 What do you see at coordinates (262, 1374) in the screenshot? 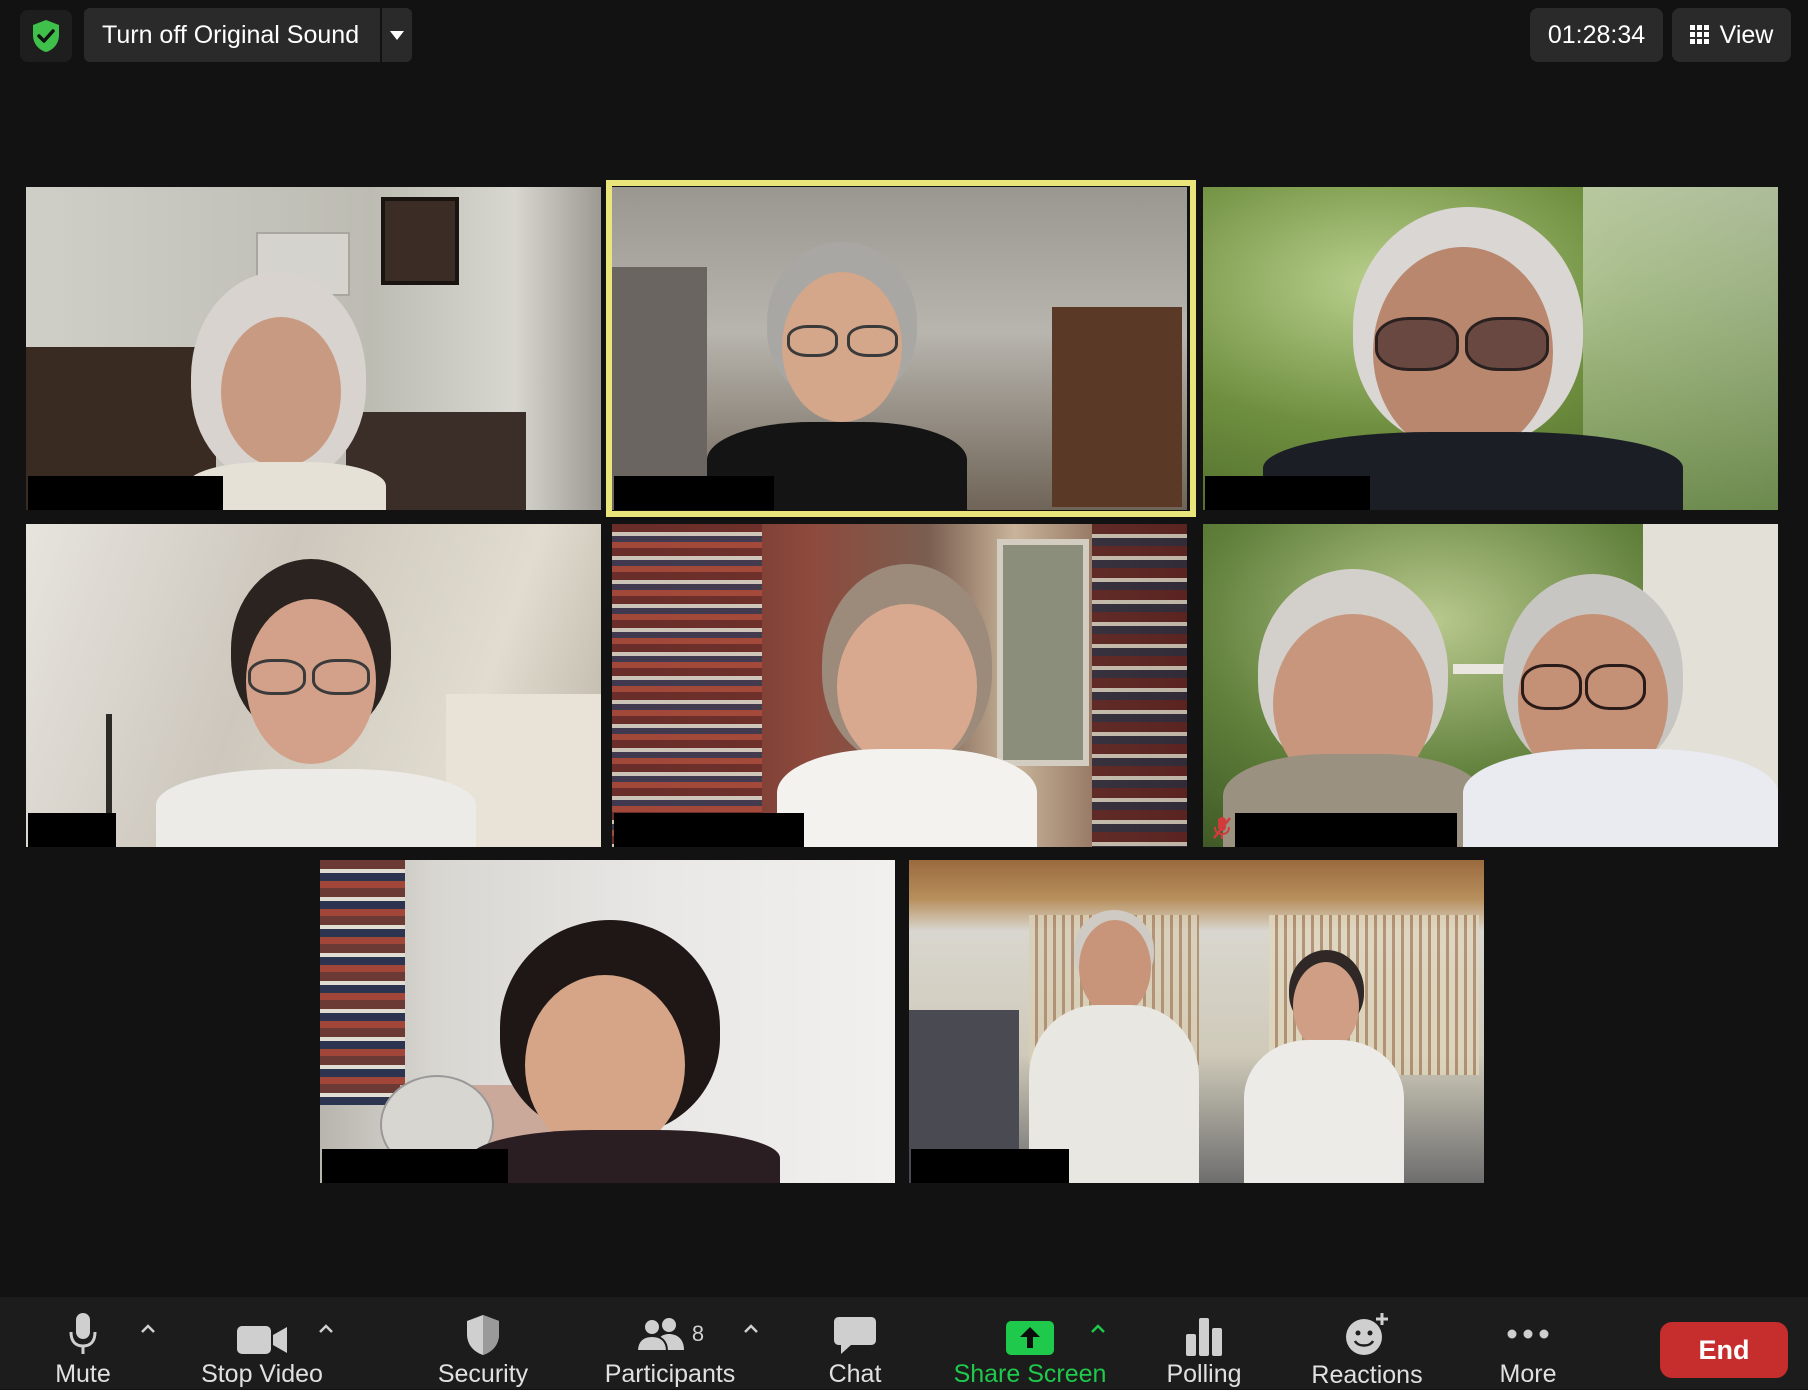
I see `stop-video-label: Stop Video` at bounding box center [262, 1374].